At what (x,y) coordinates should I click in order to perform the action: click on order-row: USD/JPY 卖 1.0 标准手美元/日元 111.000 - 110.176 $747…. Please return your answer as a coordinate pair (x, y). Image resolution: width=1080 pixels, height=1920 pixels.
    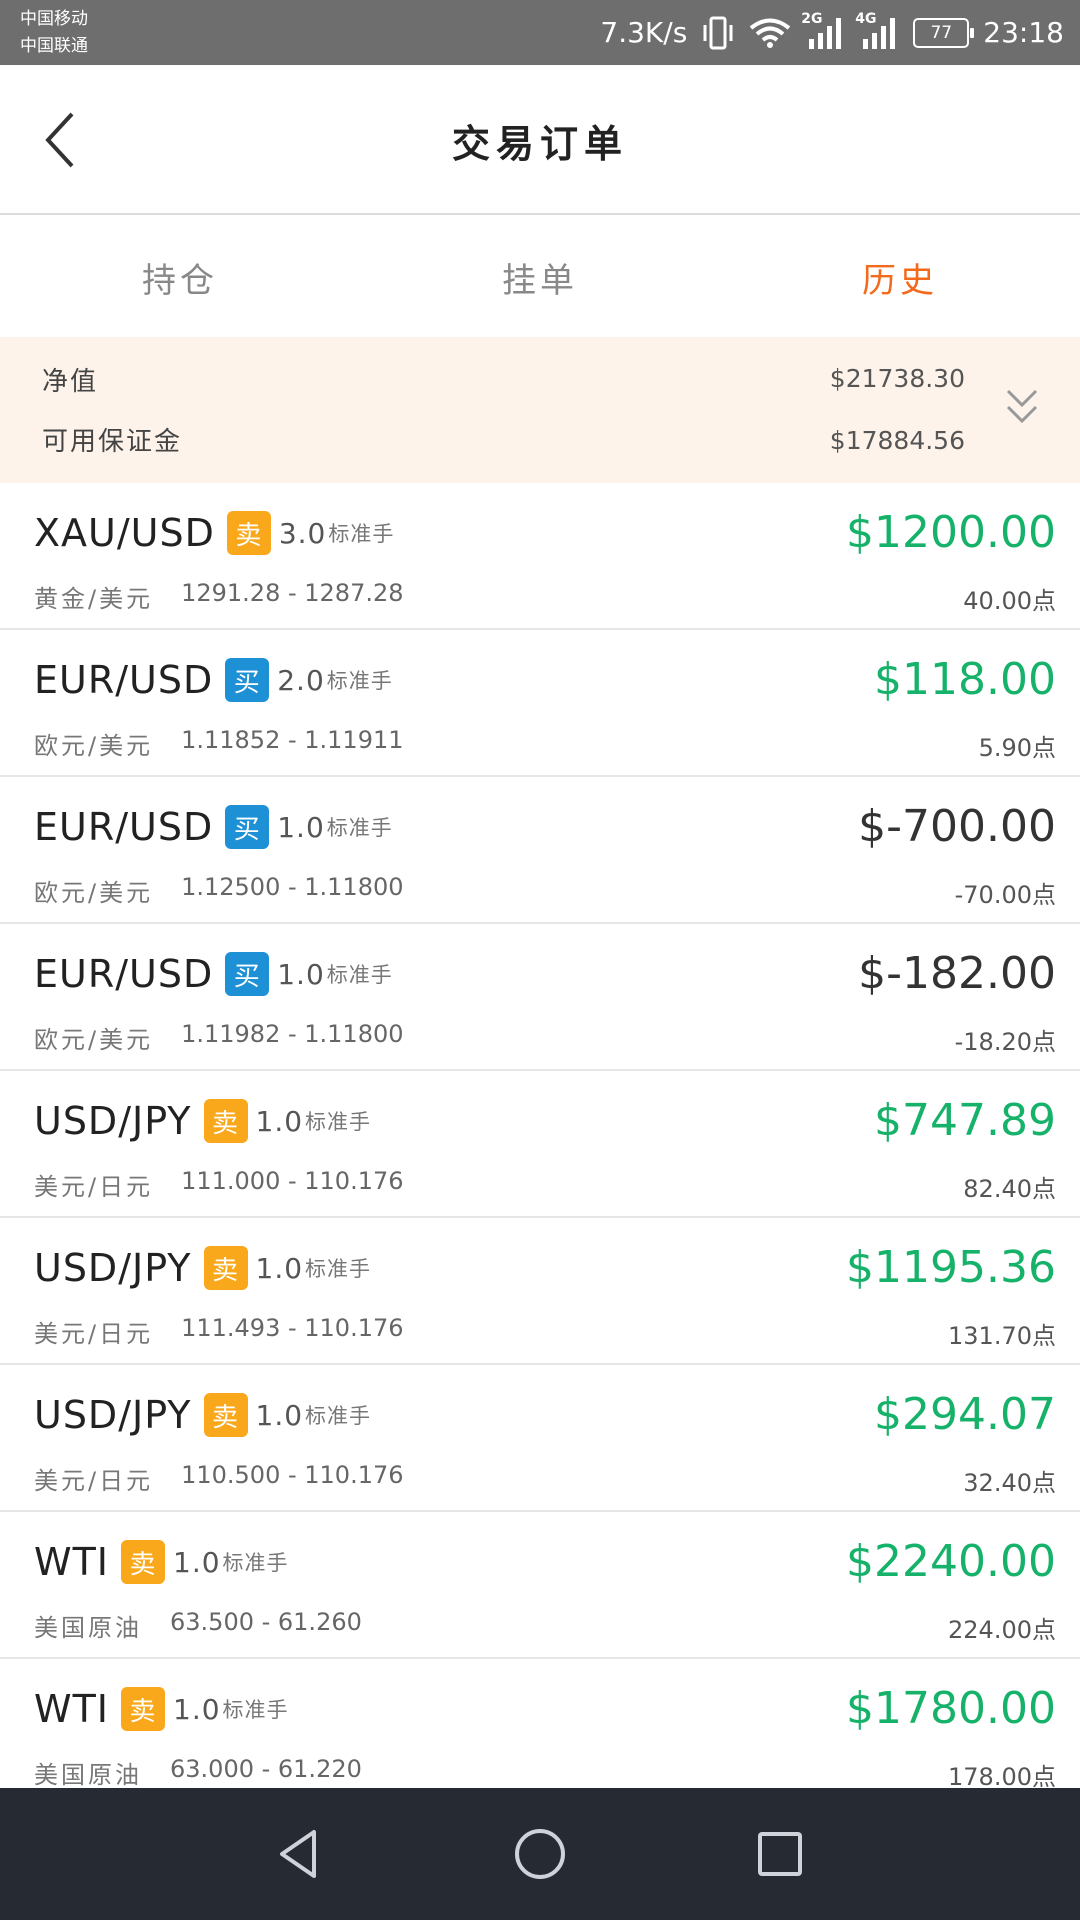
    Looking at the image, I should click on (540, 1144).